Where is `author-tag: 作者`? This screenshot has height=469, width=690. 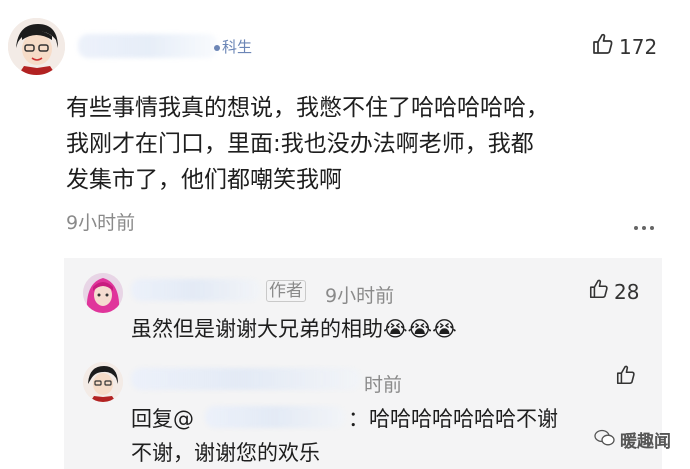 author-tag: 作者 is located at coordinates (286, 291).